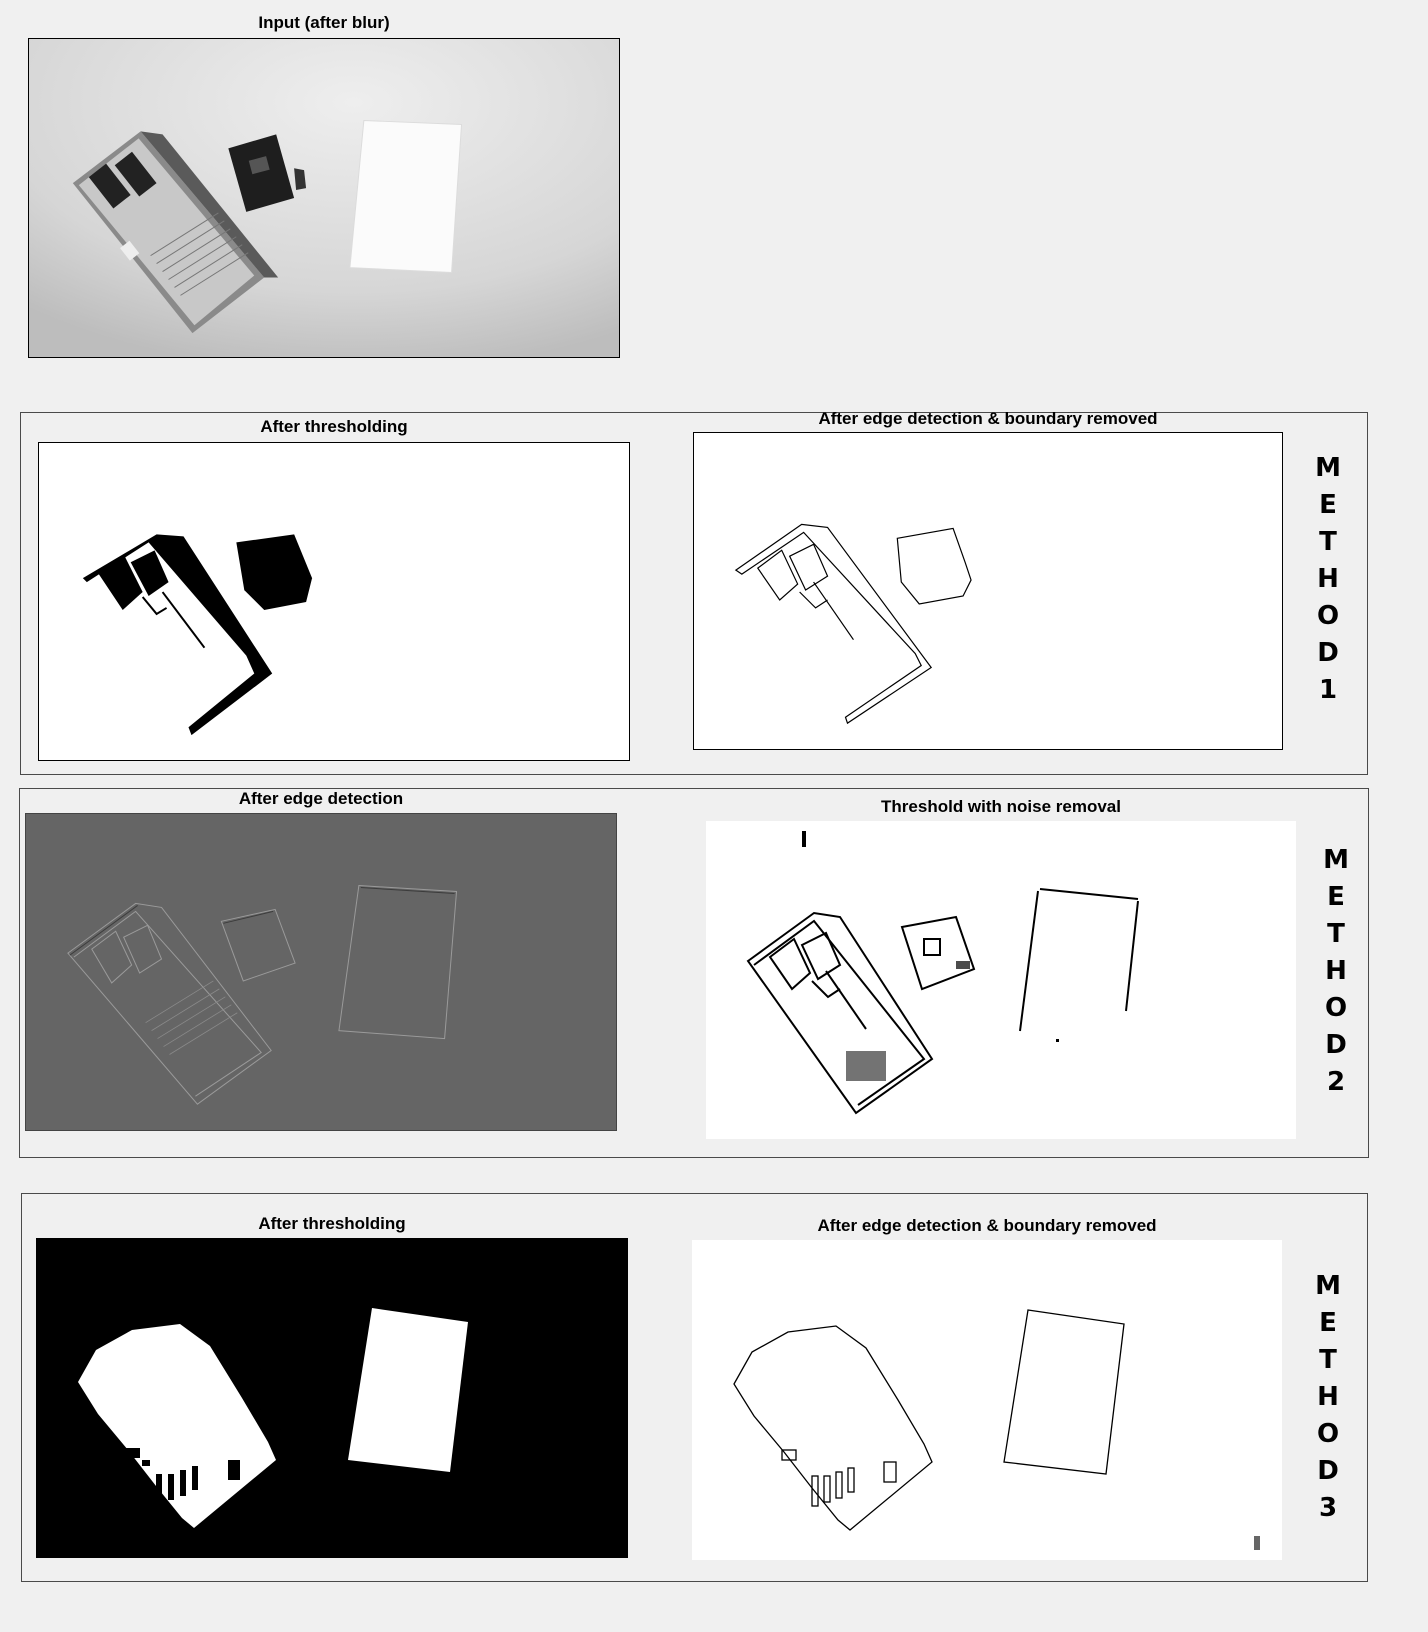 This screenshot has width=1428, height=1632. What do you see at coordinates (334, 601) in the screenshot?
I see `method1-threshold-image` at bounding box center [334, 601].